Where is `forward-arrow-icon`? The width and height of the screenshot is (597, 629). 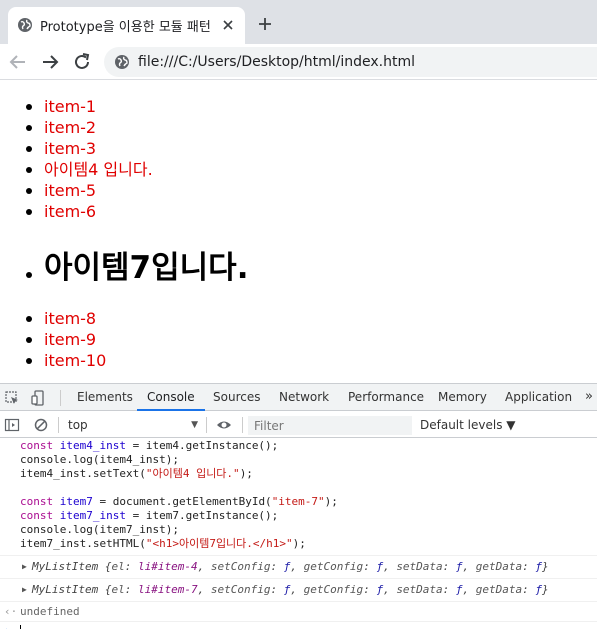
forward-arrow-icon is located at coordinates (50, 62).